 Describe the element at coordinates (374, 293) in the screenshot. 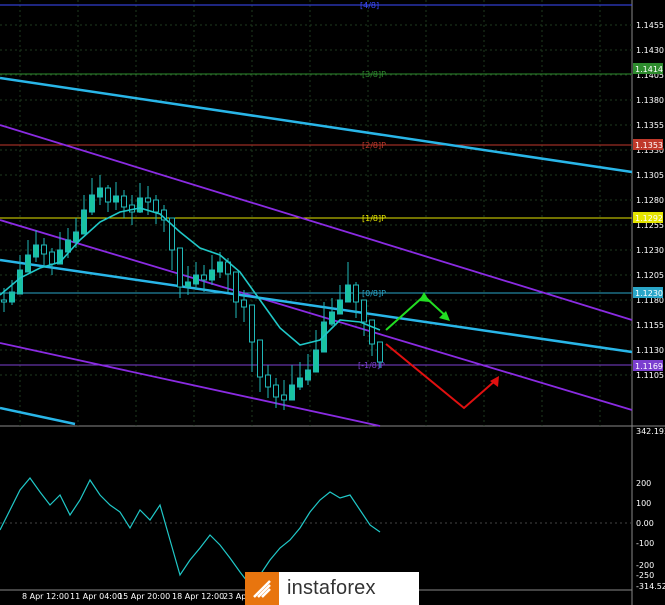

I see `murray-level-label: [0/8]P` at that location.